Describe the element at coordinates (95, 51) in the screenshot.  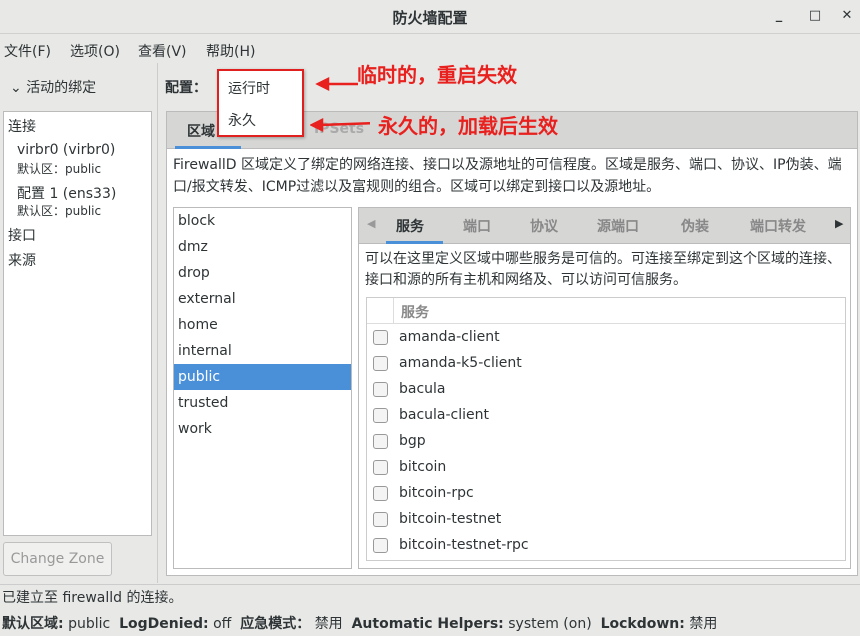
I see `menu-options: 选项(O)` at that location.